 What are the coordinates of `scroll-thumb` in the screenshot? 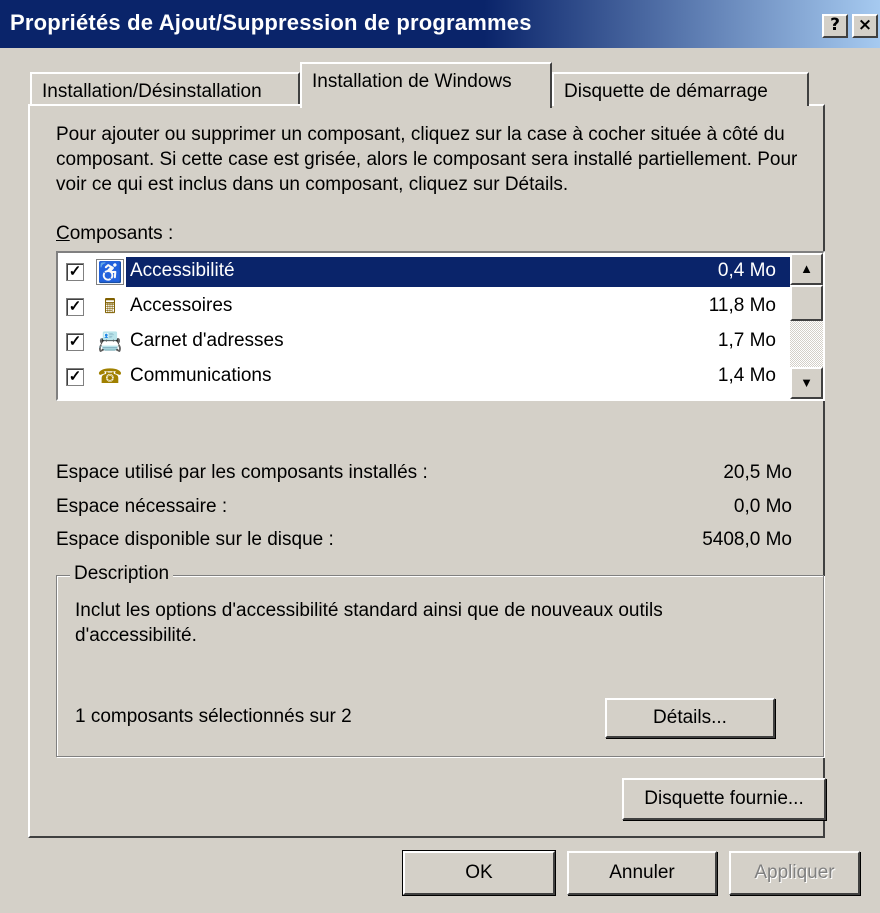 It's located at (806, 303).